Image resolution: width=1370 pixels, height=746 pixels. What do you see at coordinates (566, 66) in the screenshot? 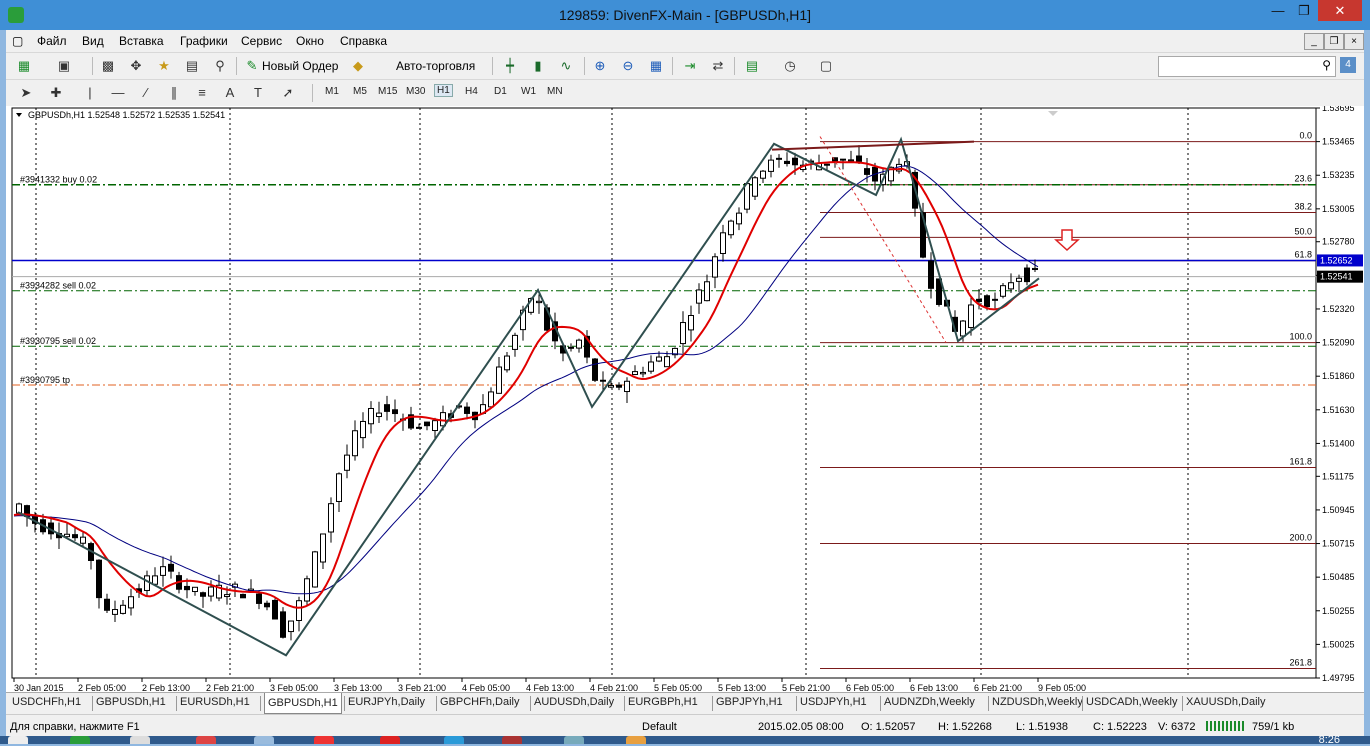
I see `line-chart-icon: ∿` at bounding box center [566, 66].